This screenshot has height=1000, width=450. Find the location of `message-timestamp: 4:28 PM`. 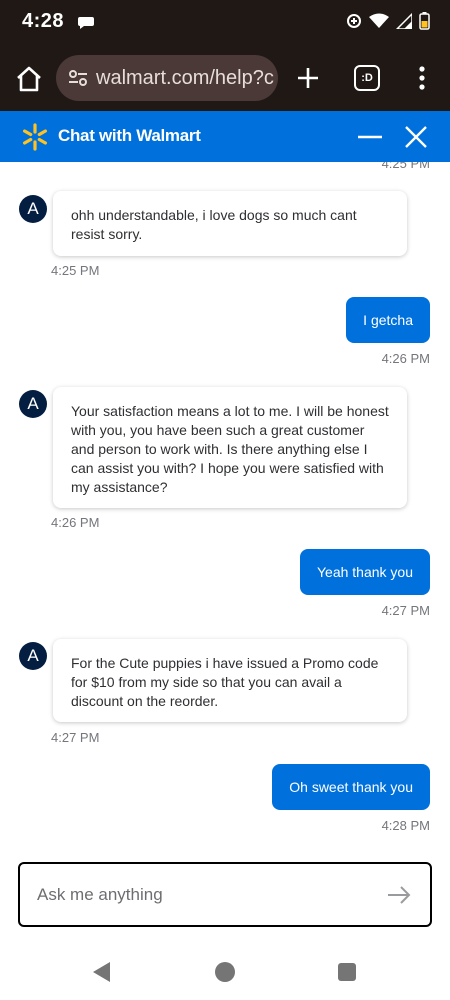

message-timestamp: 4:28 PM is located at coordinates (405, 825).